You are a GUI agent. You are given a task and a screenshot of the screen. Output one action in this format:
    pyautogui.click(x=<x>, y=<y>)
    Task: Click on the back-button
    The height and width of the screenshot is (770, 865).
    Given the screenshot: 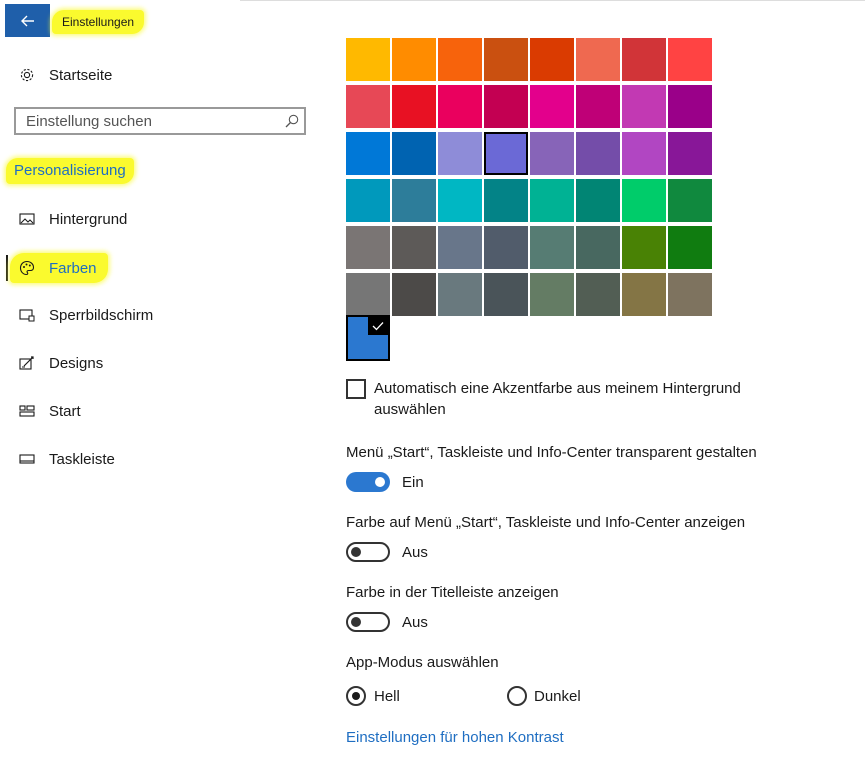 What is the action you would take?
    pyautogui.click(x=27, y=20)
    